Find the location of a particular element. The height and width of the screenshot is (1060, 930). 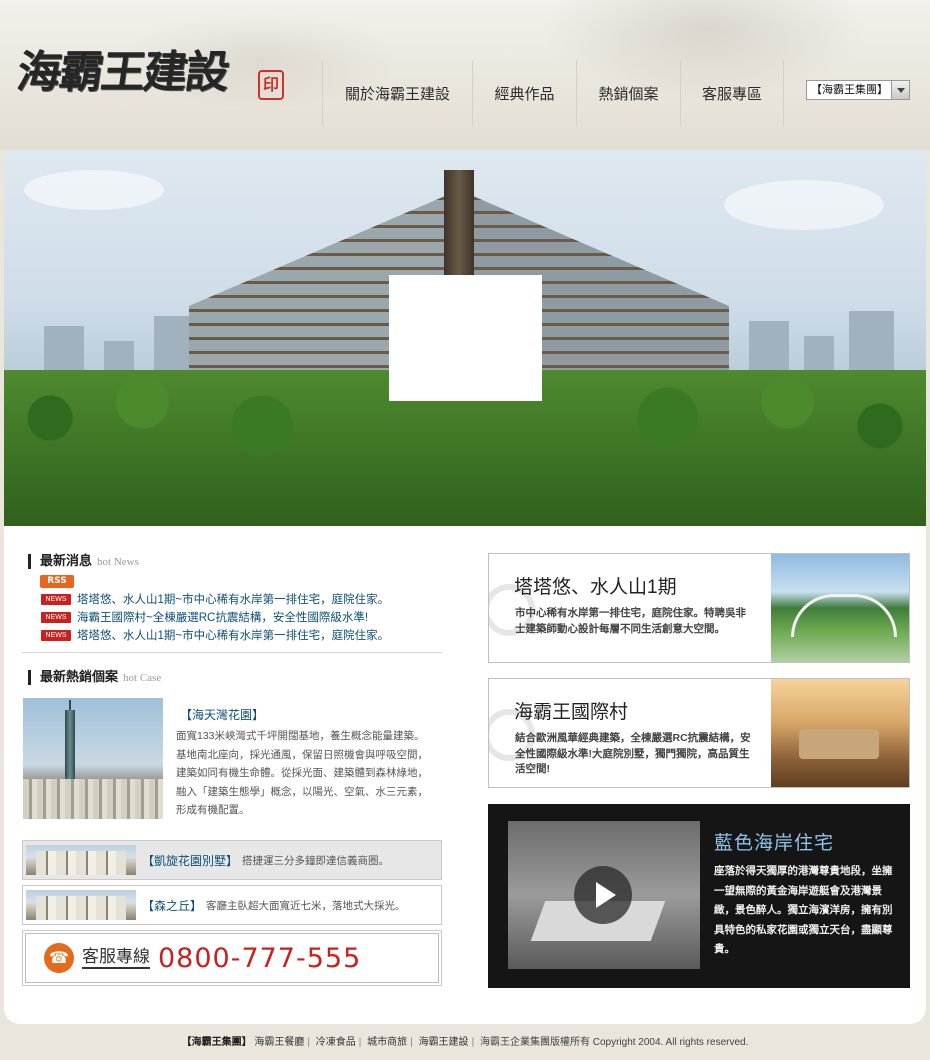

news-item: NEWS 海霸王國際村~全棟嚴選RC抗震結構，安全性國際級水準! is located at coordinates (251, 617).